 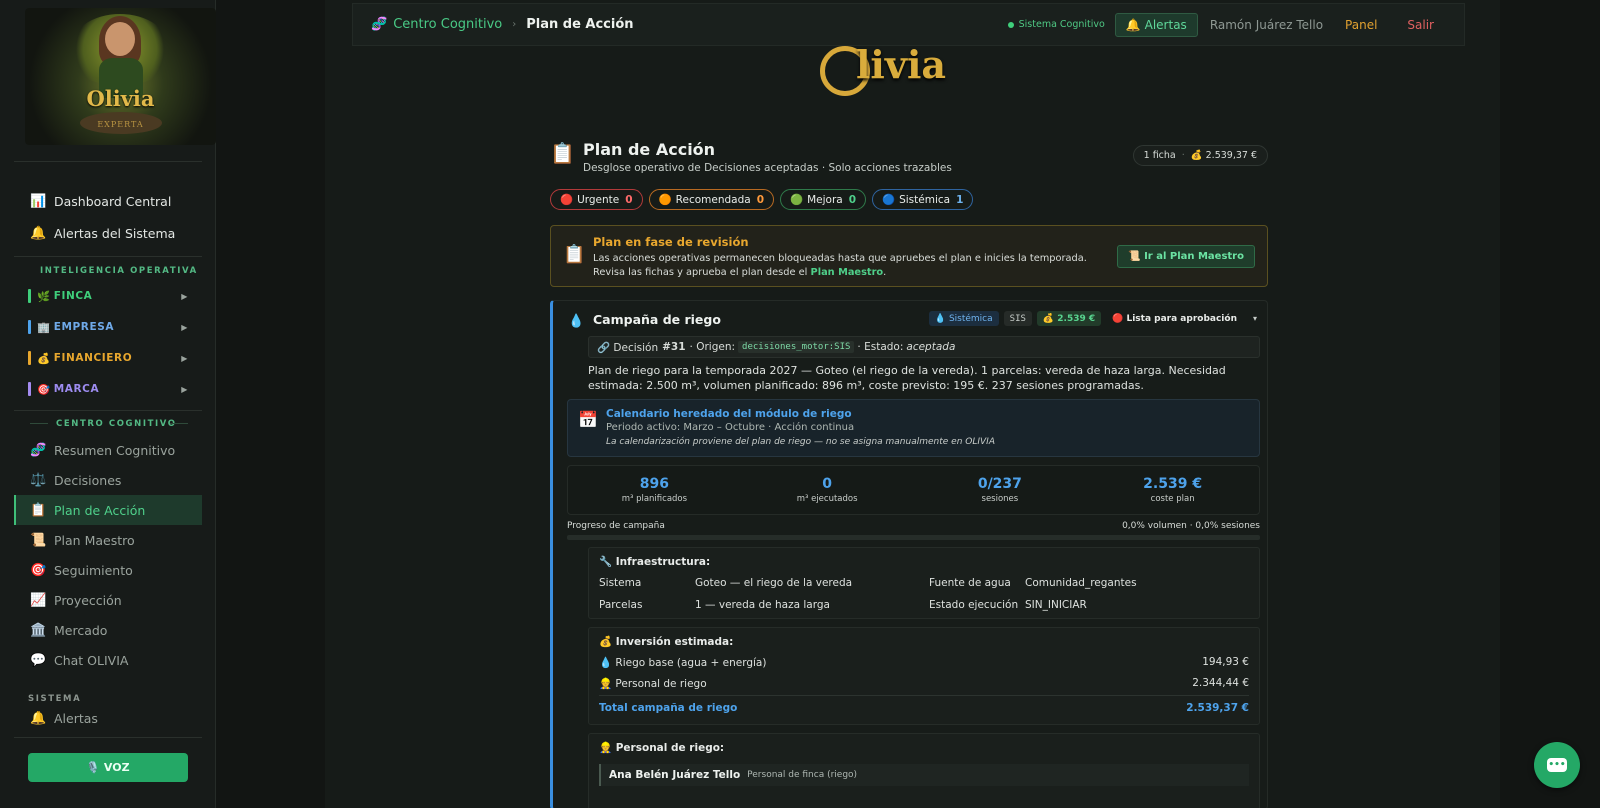 I want to click on sidebar-item-chat-olivia: 💬 Chat OLIVIA, so click(x=108, y=660).